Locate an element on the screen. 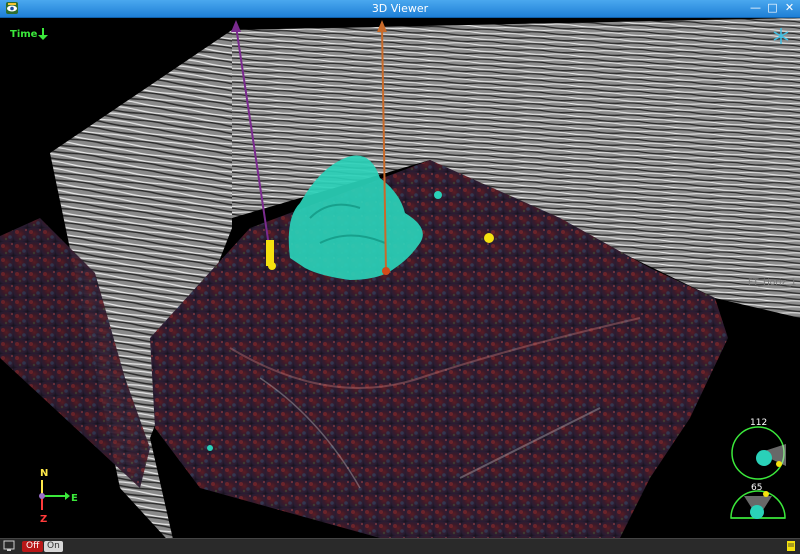  maximize-icon: □ is located at coordinates (772, 7).